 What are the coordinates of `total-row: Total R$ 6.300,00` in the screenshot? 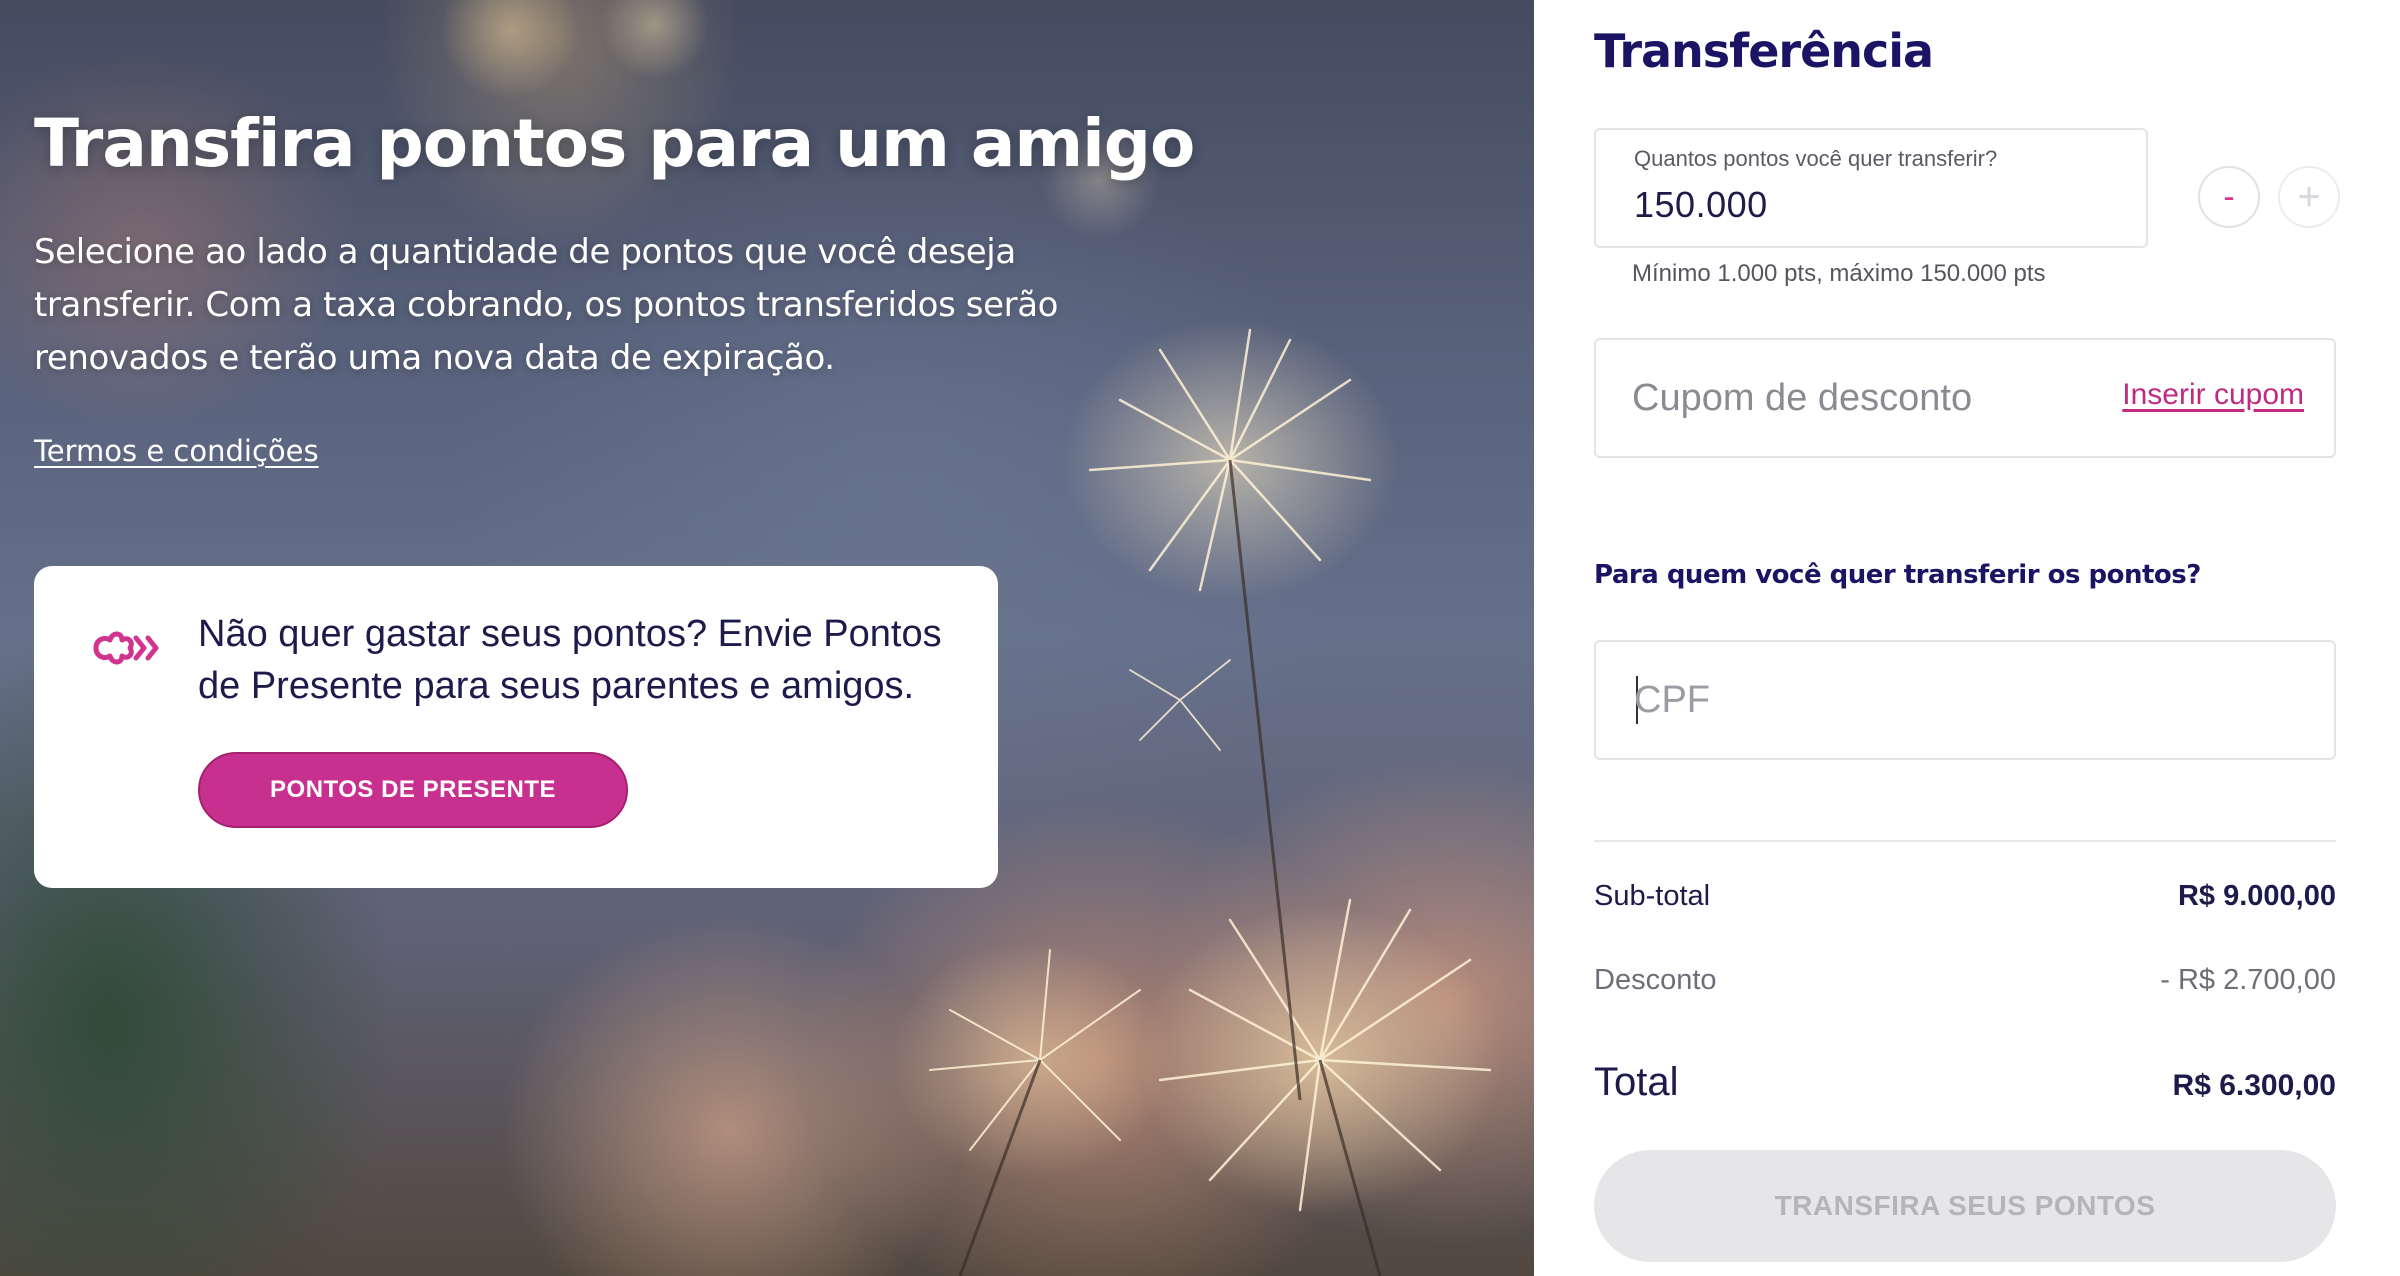 It's located at (1965, 1082).